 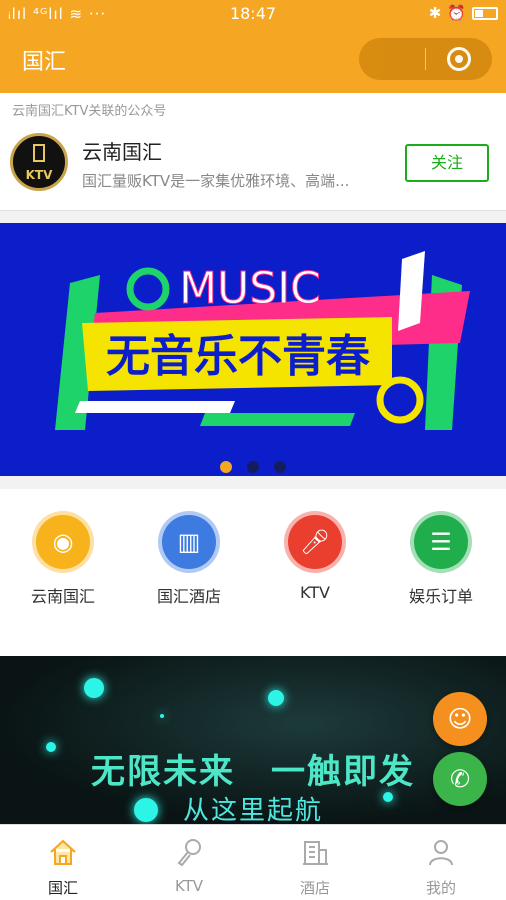 What do you see at coordinates (238, 356) in the screenshot?
I see `banner-slogan: 无音乐不青春` at bounding box center [238, 356].